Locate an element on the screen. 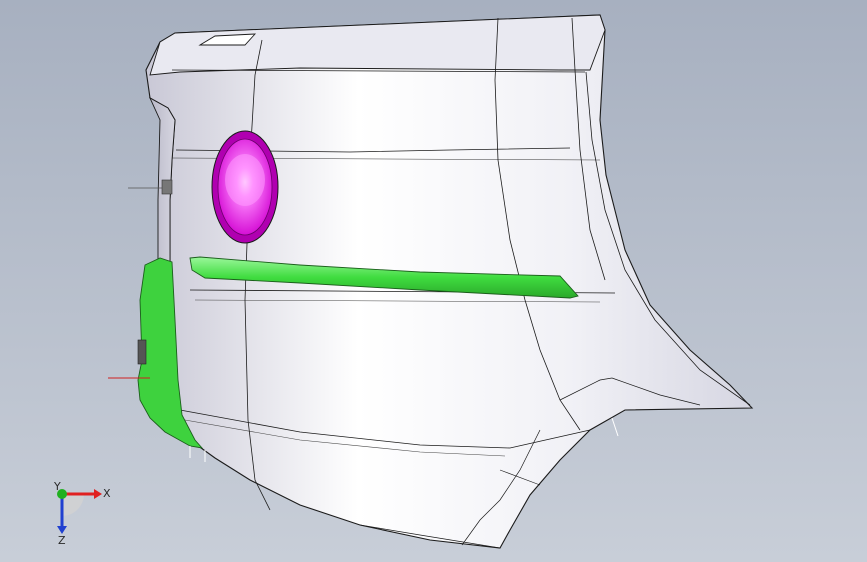 The image size is (867, 562). z-axis-arrow is located at coordinates (62, 530).